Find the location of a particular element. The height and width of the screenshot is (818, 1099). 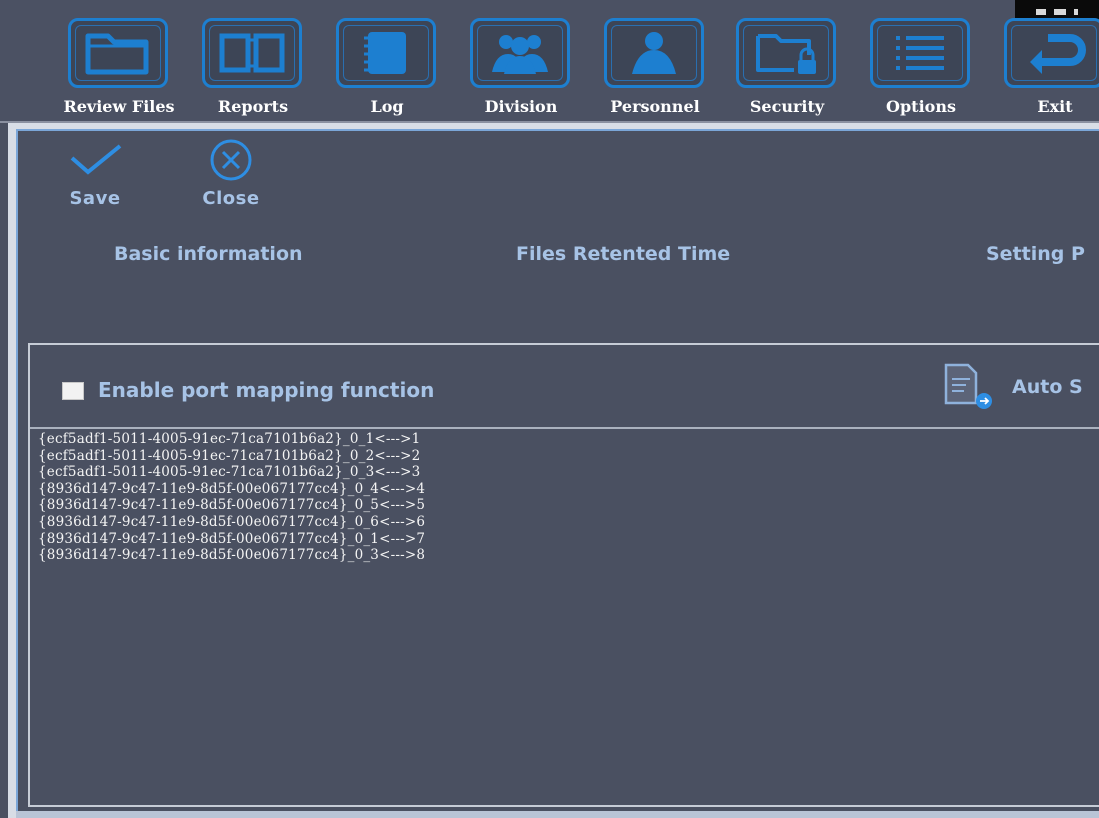

close-button: Close is located at coordinates (231, 178).